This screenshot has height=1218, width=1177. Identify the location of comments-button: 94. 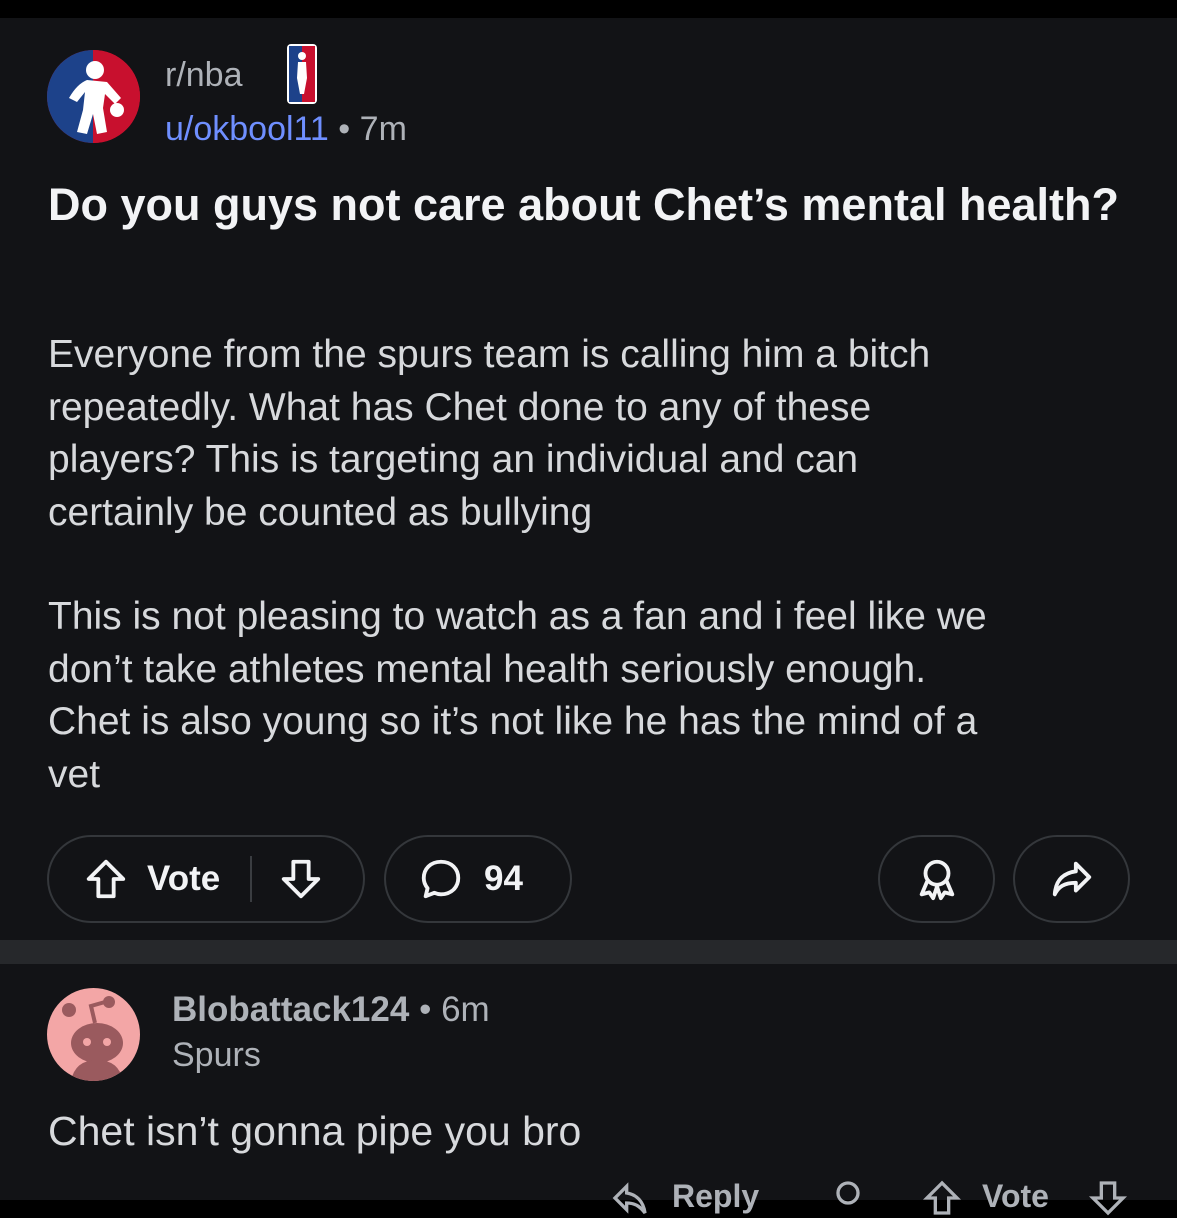
(478, 879).